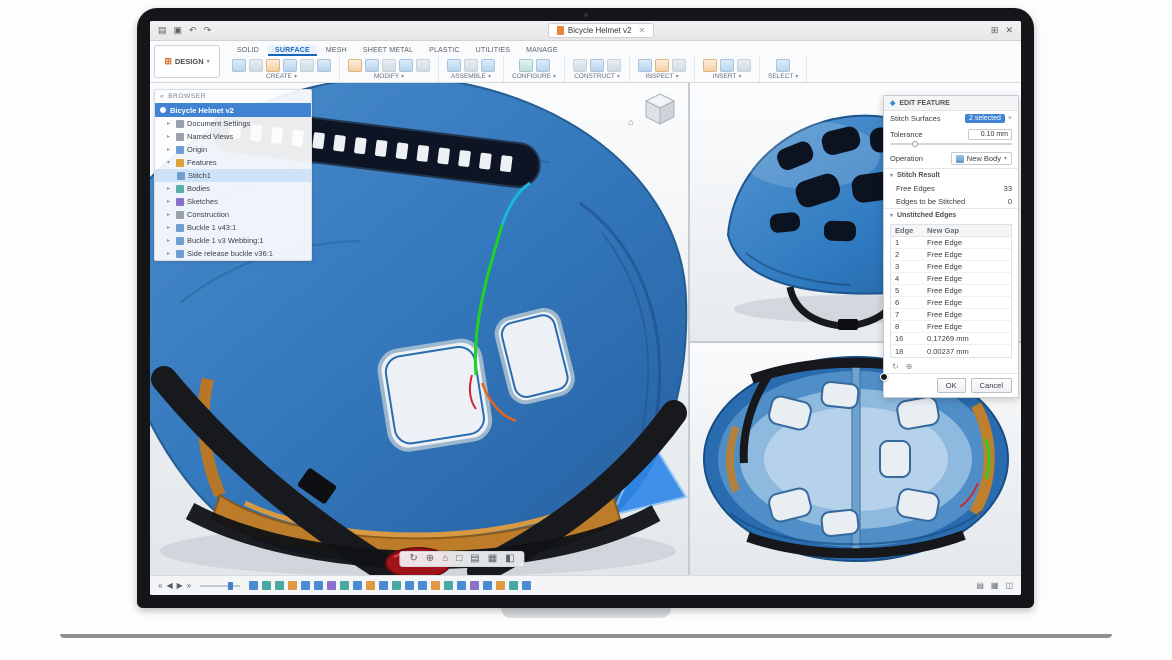  I want to click on tab-solid: SOLID, so click(248, 50).